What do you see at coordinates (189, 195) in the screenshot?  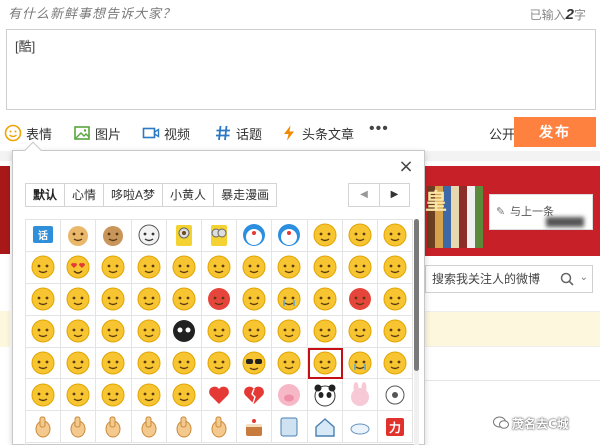 I see `tab-minions: 小黄人` at bounding box center [189, 195].